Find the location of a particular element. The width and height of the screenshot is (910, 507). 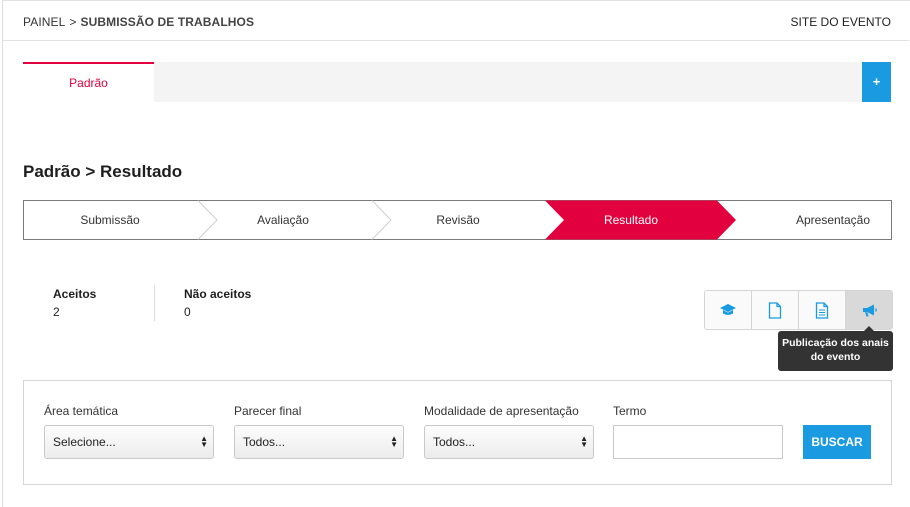

megaphone-icon is located at coordinates (869, 310).